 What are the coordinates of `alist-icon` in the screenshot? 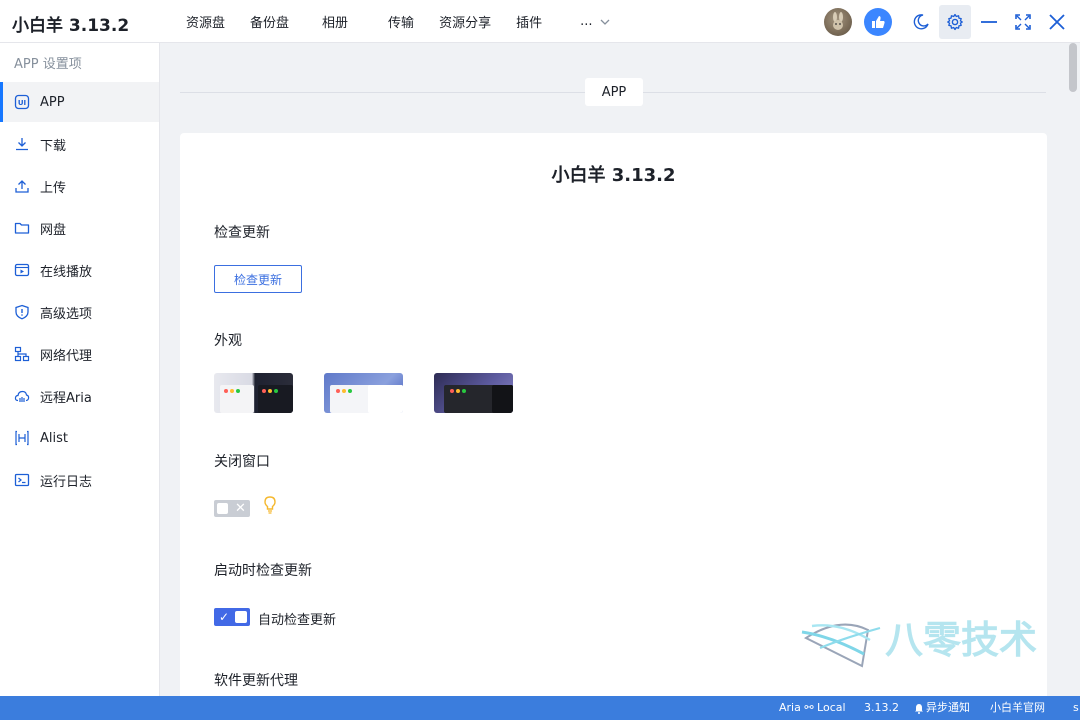 It's located at (22, 438).